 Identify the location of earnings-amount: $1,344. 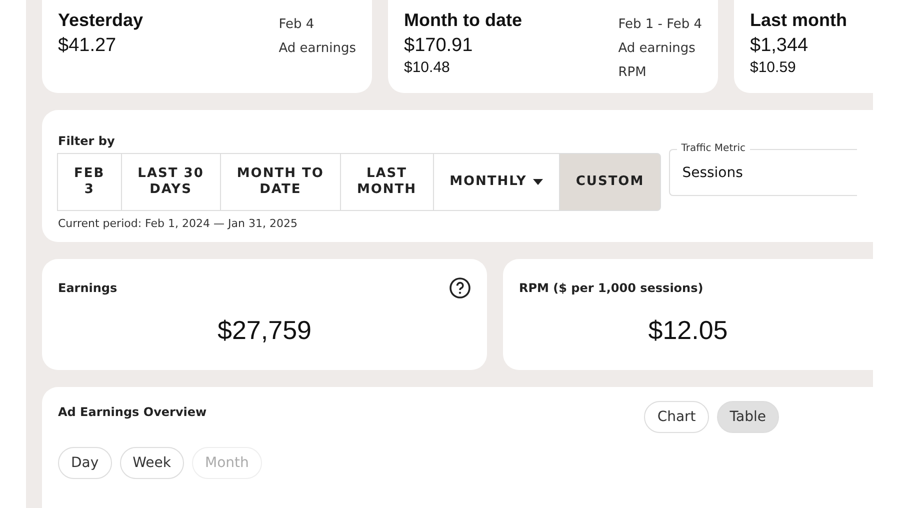
(780, 46).